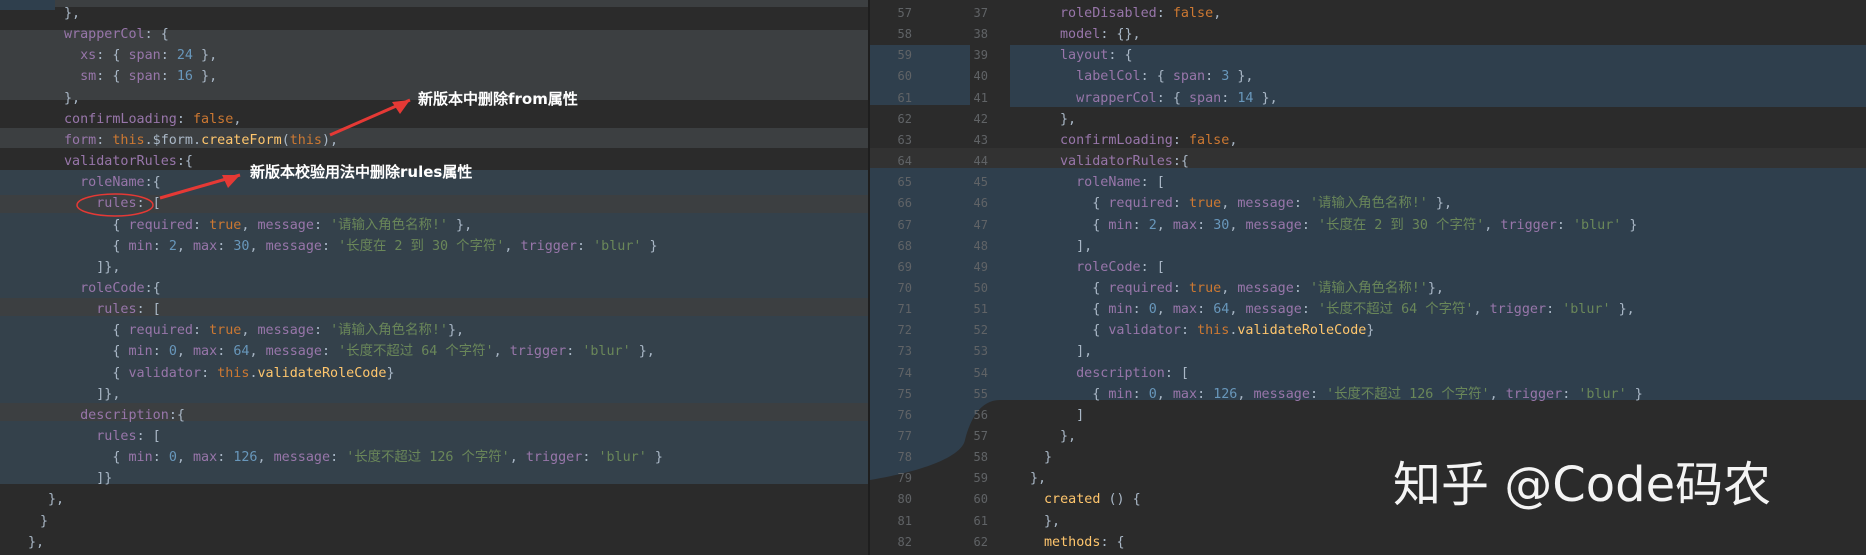 The width and height of the screenshot is (1866, 555). What do you see at coordinates (904, 351) in the screenshot?
I see `line-number: 73` at bounding box center [904, 351].